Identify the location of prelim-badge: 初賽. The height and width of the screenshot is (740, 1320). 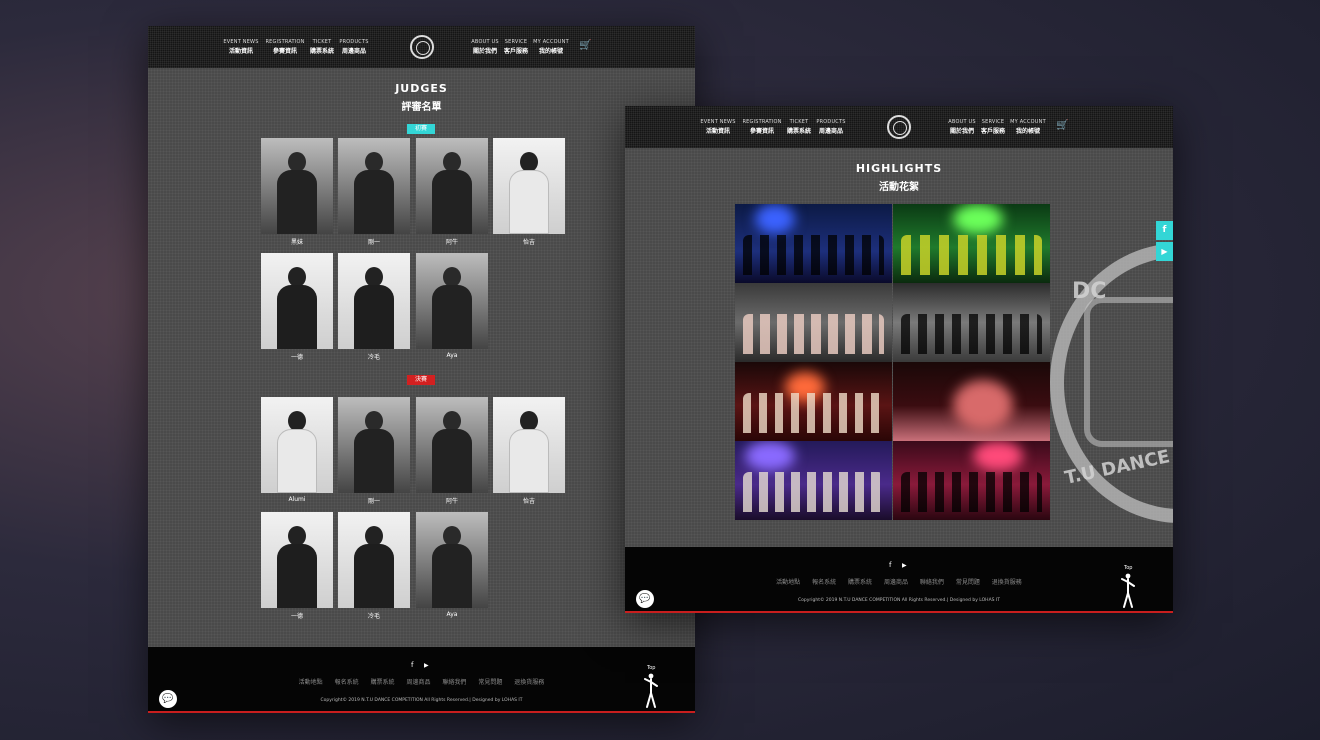
(421, 129).